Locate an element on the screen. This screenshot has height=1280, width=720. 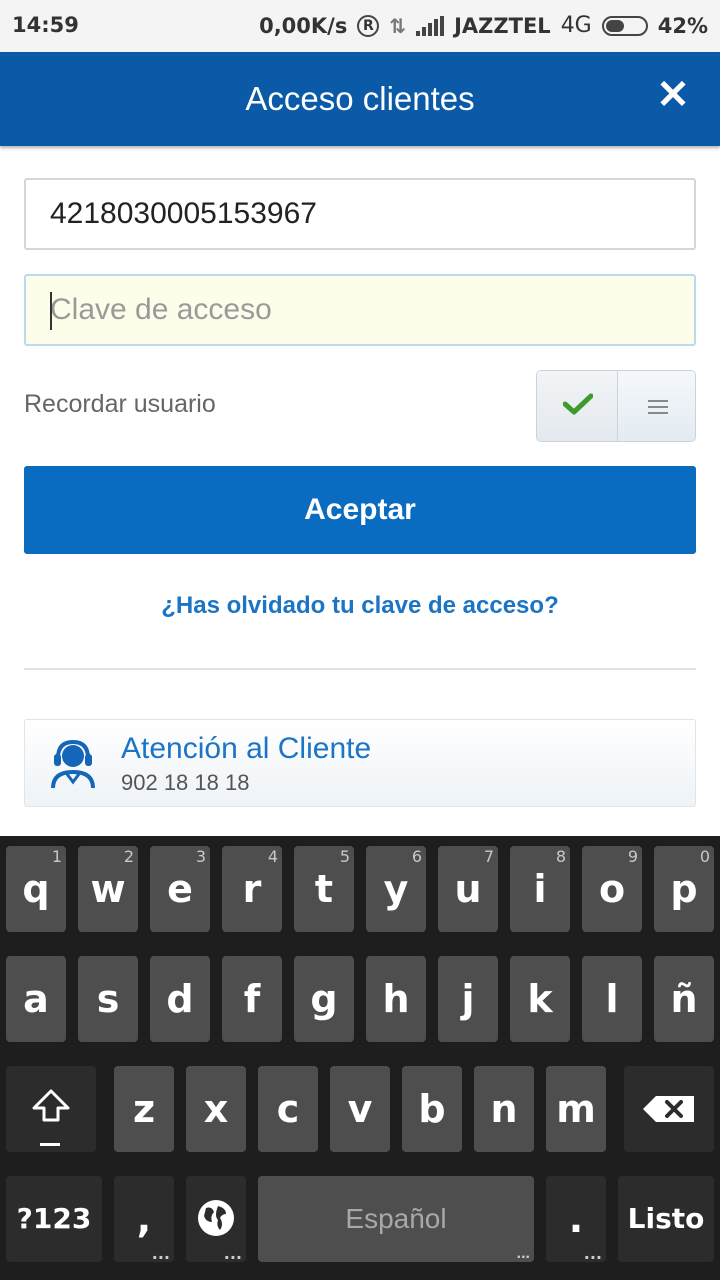
key-d: d is located at coordinates (180, 999).